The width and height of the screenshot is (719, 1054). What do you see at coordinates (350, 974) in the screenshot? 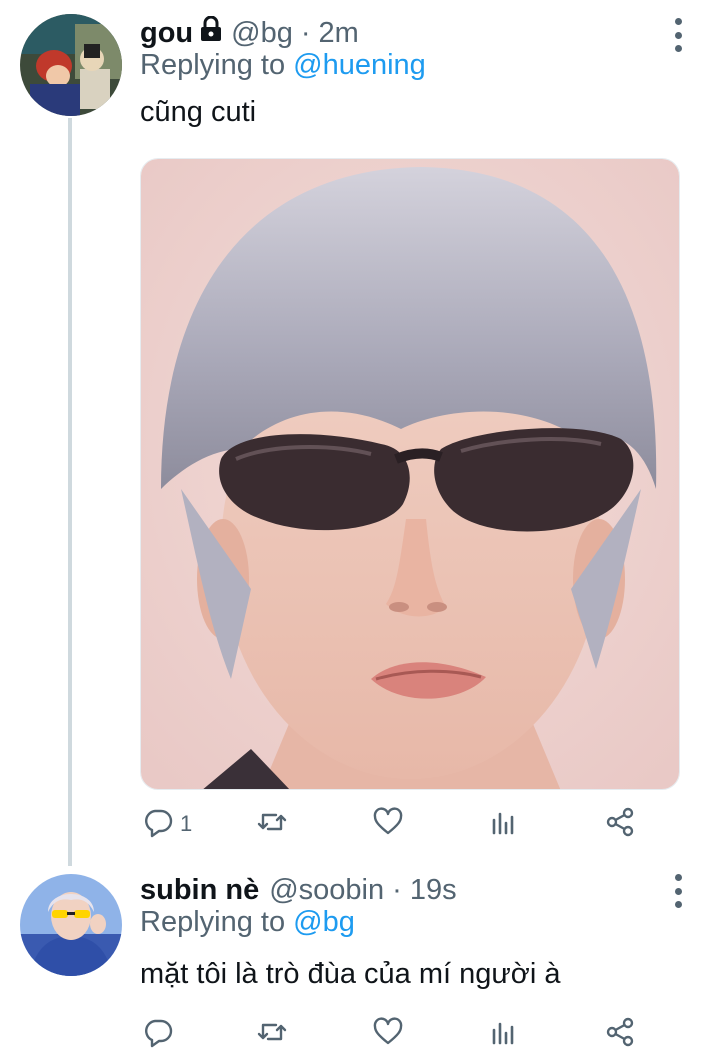
I see `tweet-text: mặt tôi là trò đùa của mí người à` at bounding box center [350, 974].